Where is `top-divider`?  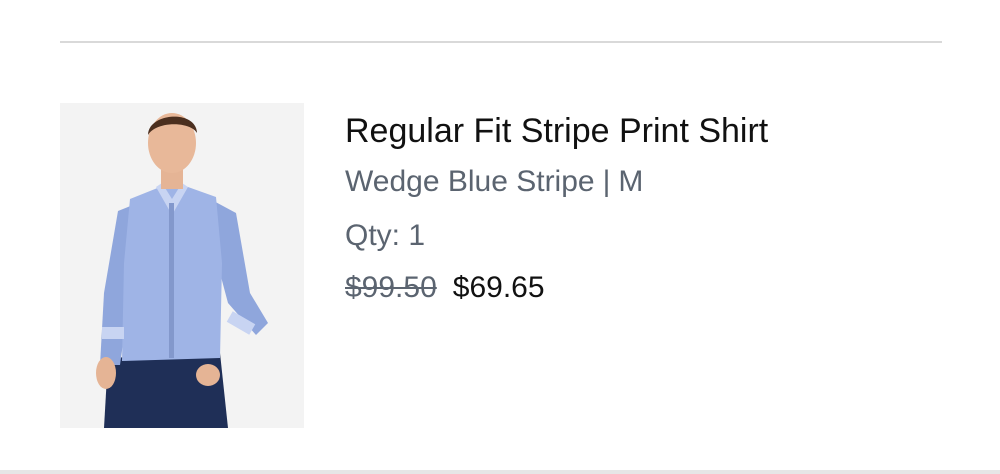
top-divider is located at coordinates (501, 42).